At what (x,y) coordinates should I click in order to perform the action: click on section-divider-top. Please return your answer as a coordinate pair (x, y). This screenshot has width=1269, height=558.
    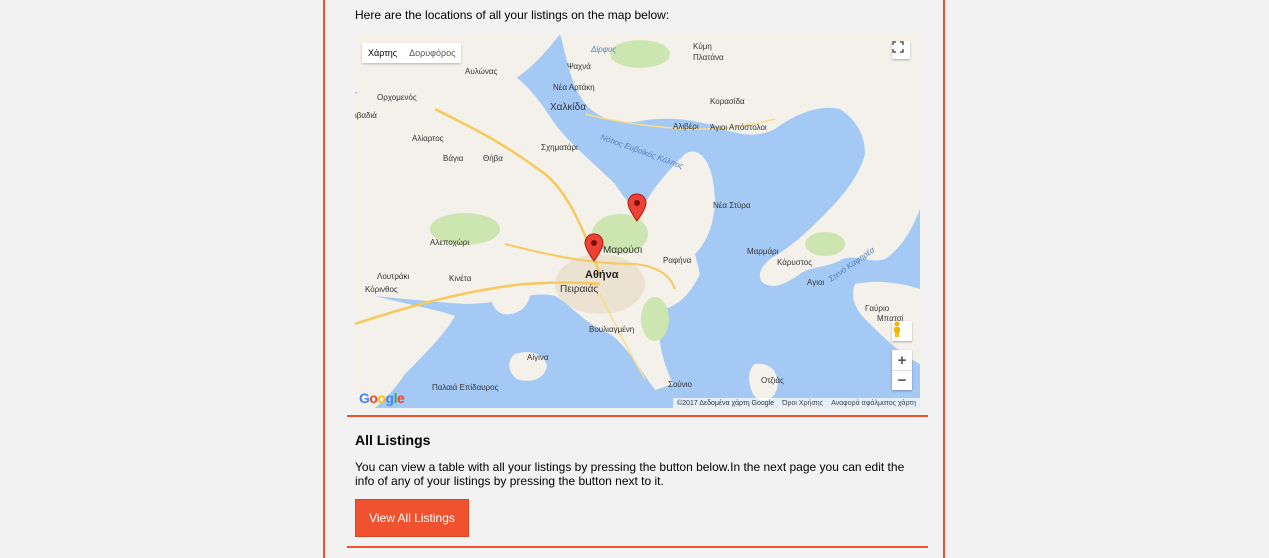
    Looking at the image, I should click on (637, 416).